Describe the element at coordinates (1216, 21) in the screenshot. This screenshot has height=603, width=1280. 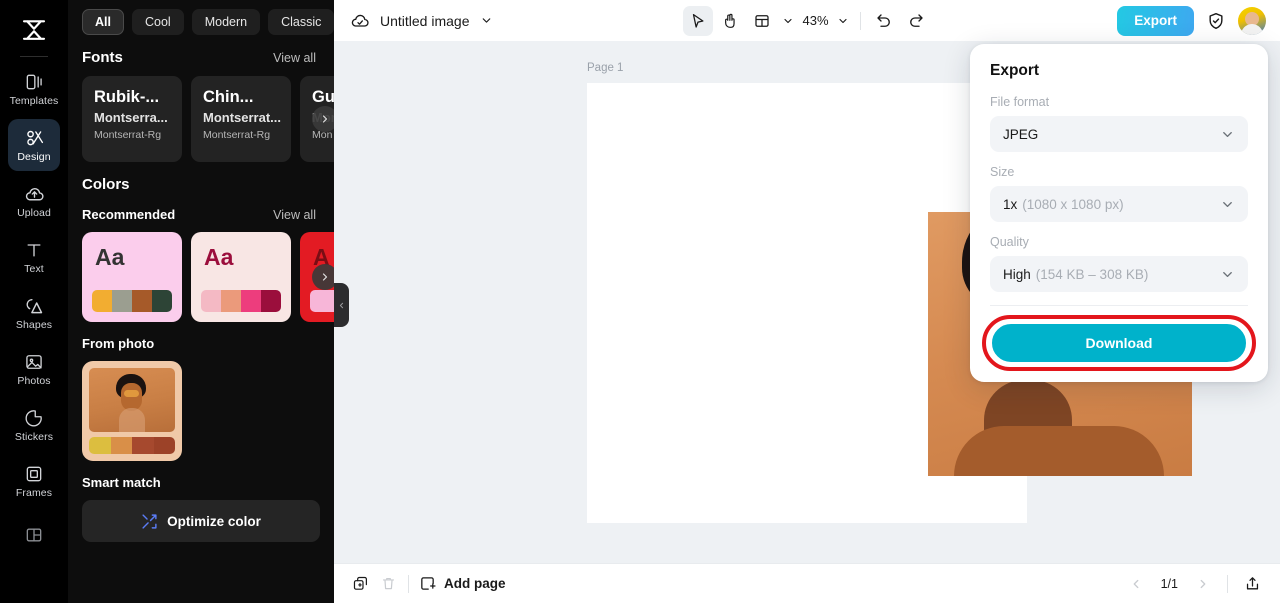
I see `shield-check-icon` at that location.